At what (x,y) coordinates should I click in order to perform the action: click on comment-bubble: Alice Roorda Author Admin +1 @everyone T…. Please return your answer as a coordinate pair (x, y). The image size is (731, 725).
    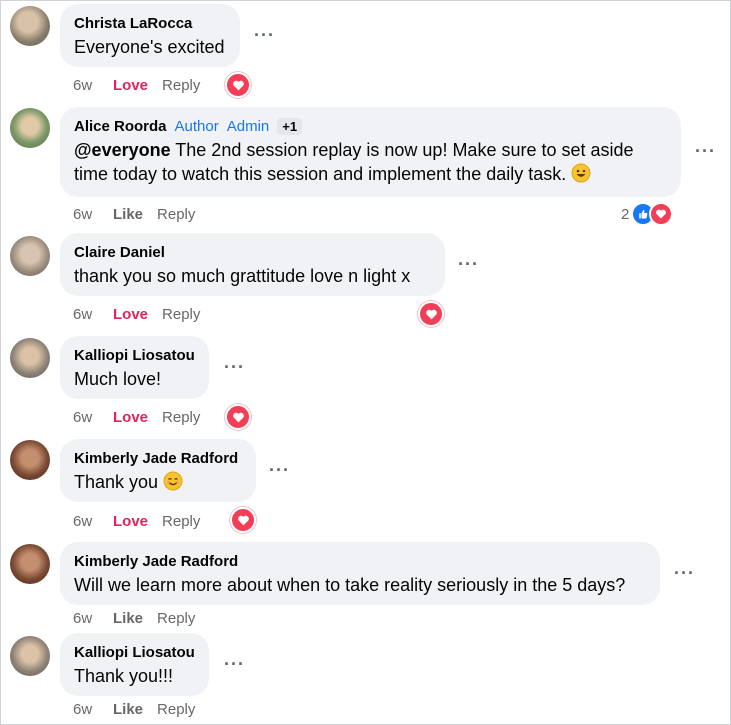
    Looking at the image, I should click on (370, 152).